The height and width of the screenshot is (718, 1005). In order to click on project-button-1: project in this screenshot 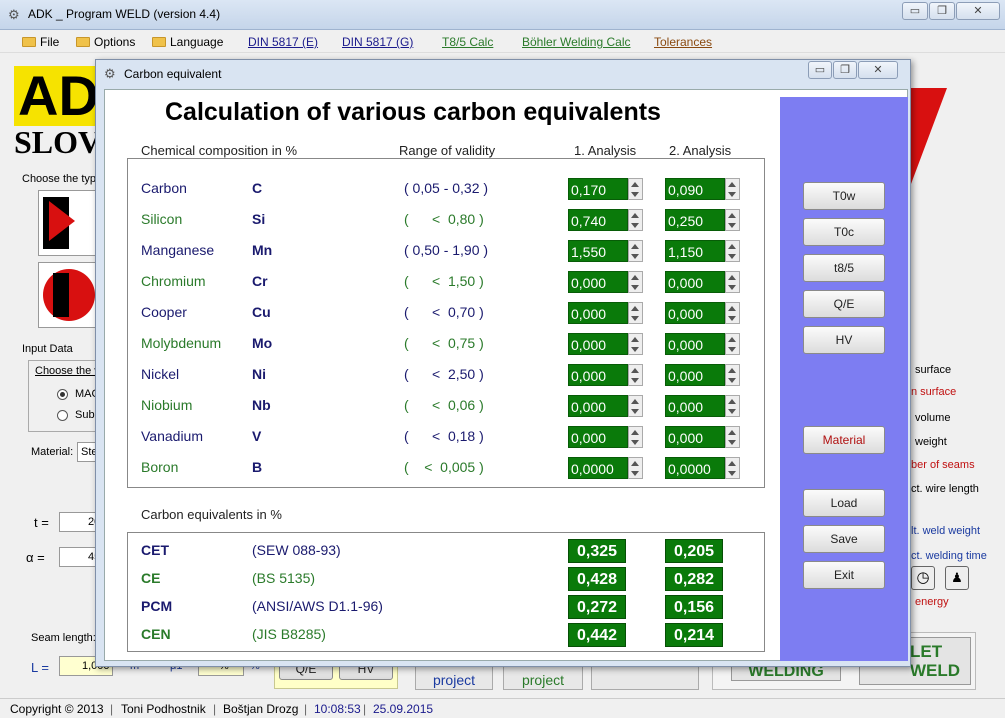, I will do `click(454, 677)`.